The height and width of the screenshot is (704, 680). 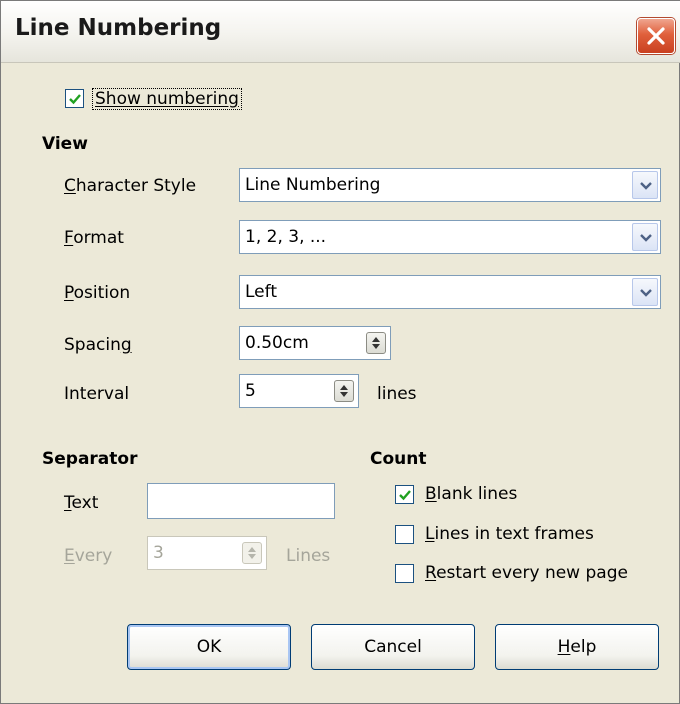 I want to click on every-label: Every, so click(x=88, y=556).